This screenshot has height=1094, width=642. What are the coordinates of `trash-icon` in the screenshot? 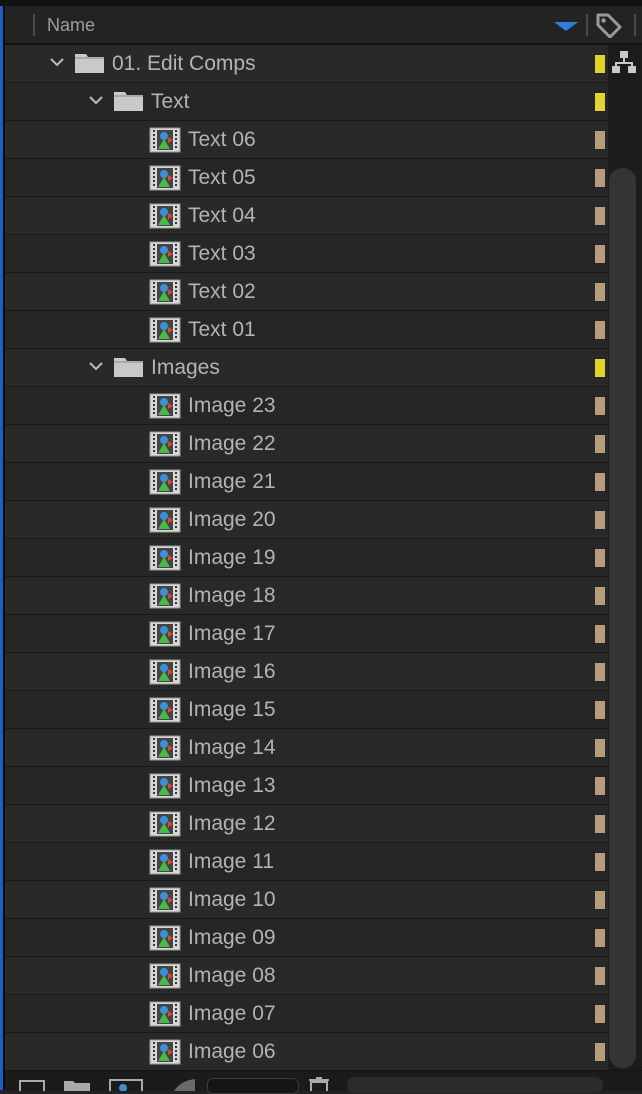 It's located at (319, 1084).